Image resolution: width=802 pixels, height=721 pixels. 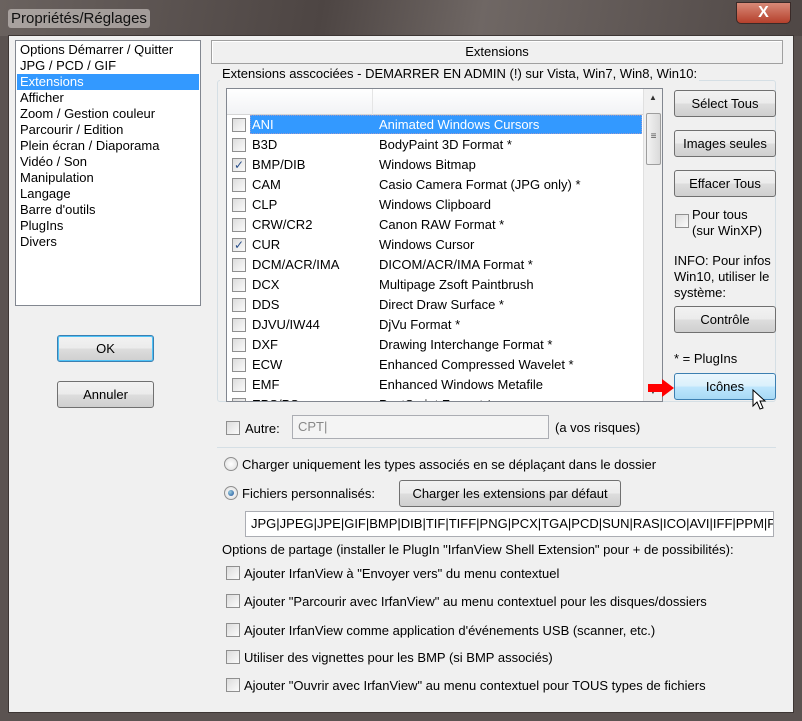 I want to click on red-arrow-icon, so click(x=661, y=388).